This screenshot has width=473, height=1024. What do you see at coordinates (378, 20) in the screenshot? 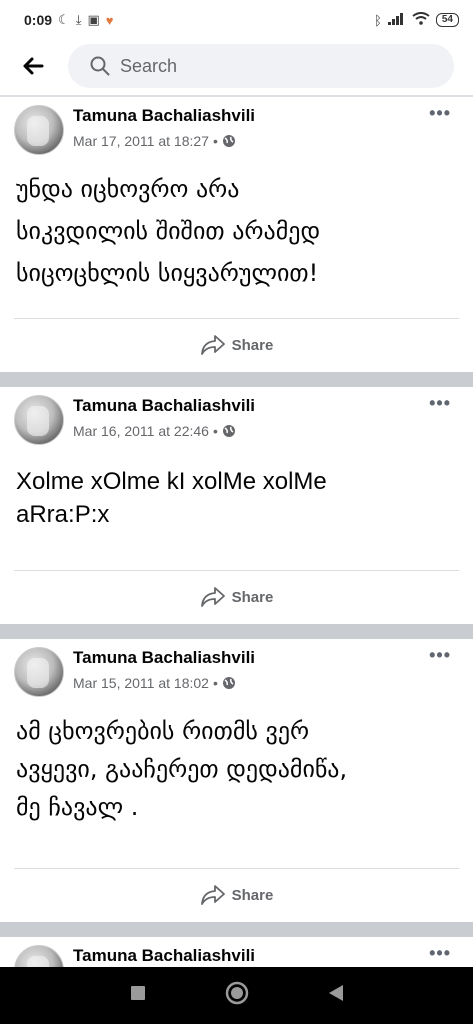
I see `bluetooth-icon: ᛒ` at bounding box center [378, 20].